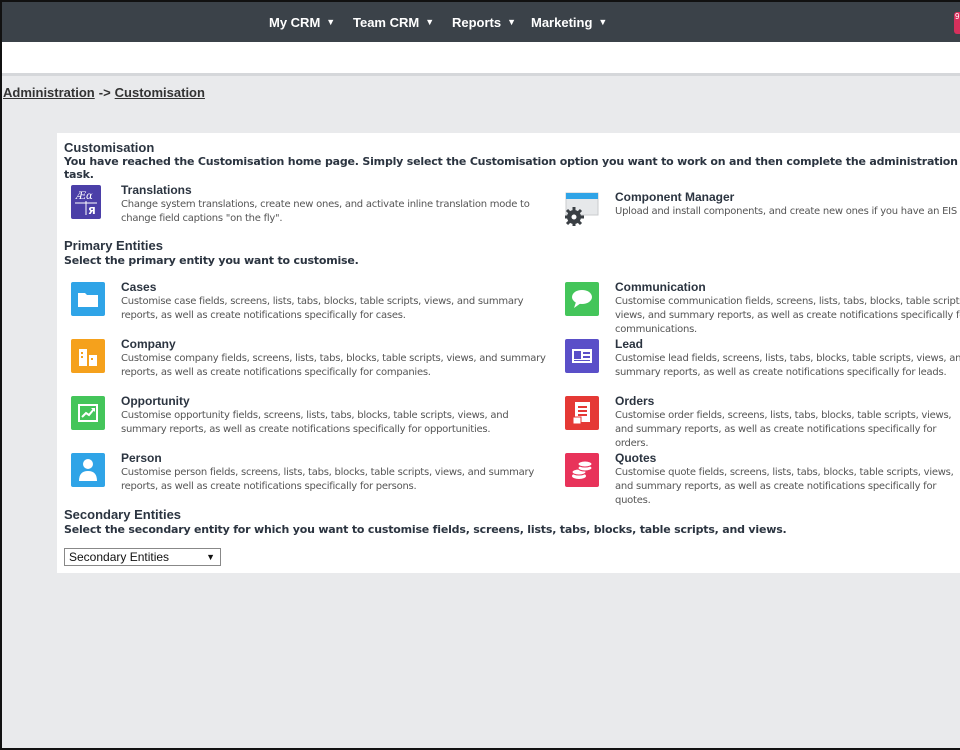 Image resolution: width=960 pixels, height=750 pixels. I want to click on nav-label: Reports, so click(477, 22).